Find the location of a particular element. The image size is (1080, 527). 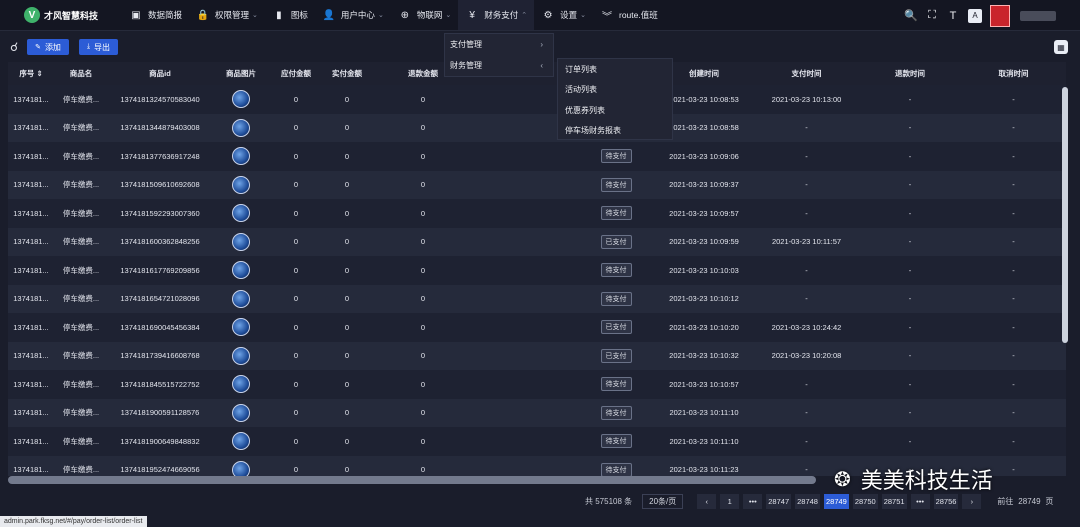

page-ellipsis: ••• is located at coordinates (753, 501).